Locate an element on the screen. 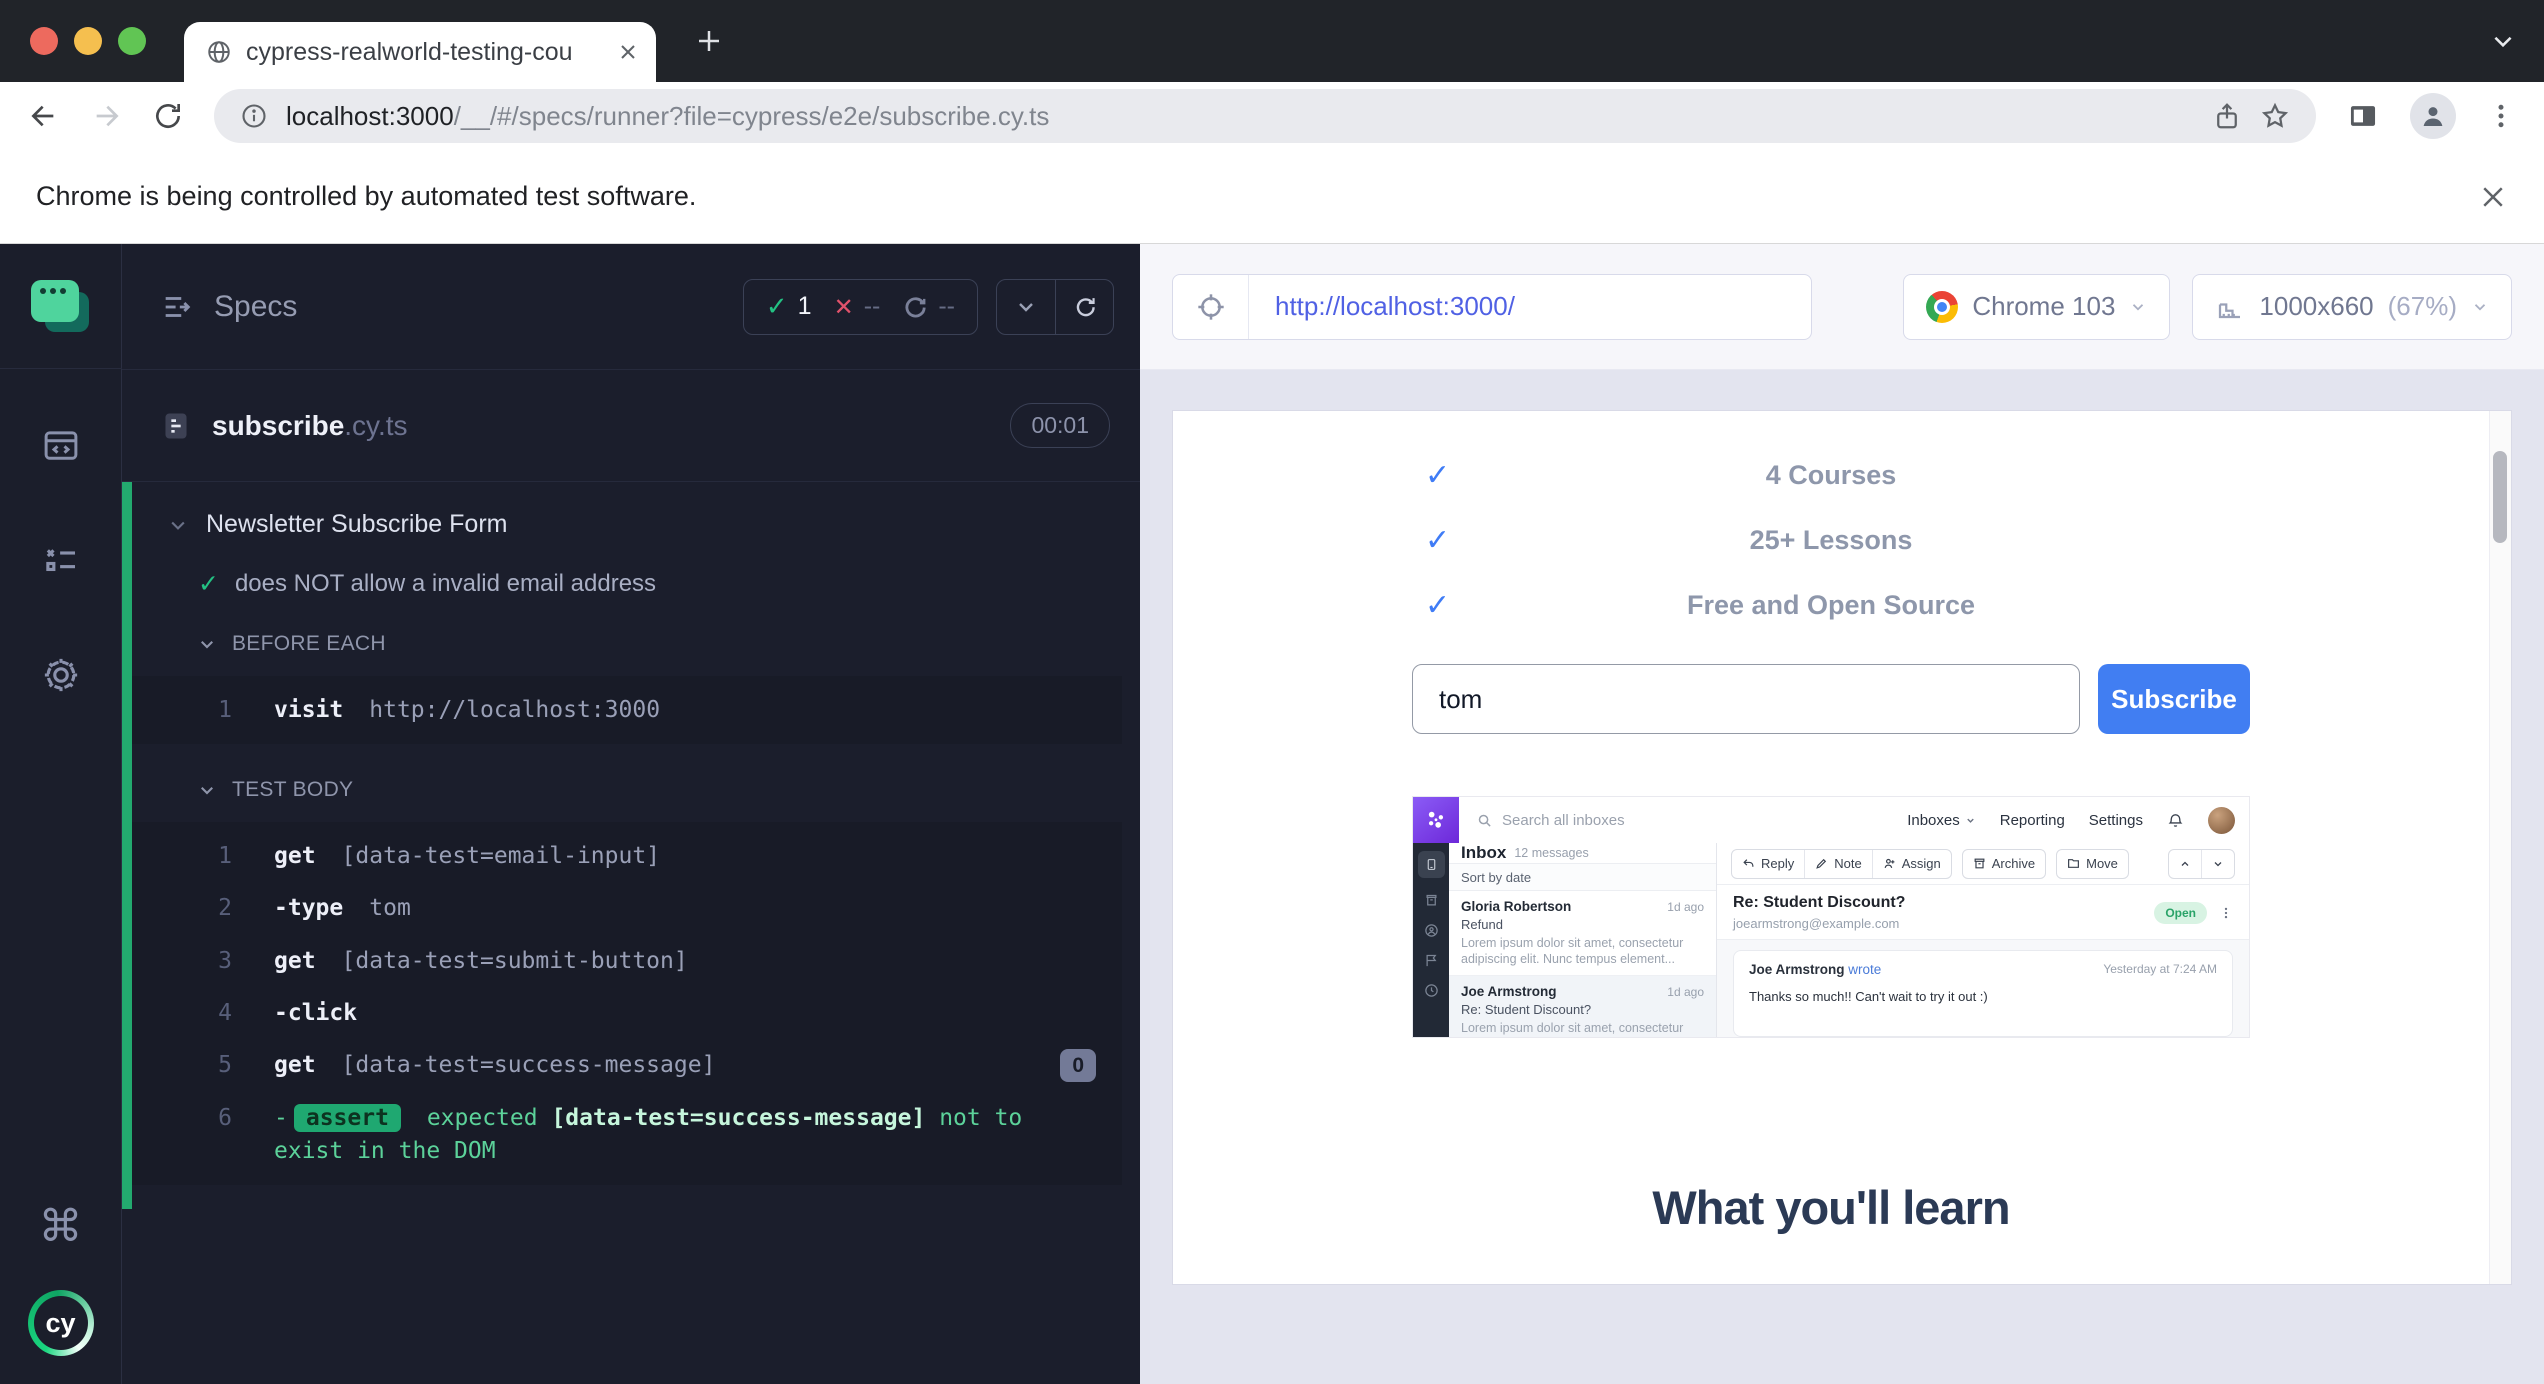 This screenshot has height=1384, width=2544. browser-selector: Chrome 103 is located at coordinates (2037, 306).